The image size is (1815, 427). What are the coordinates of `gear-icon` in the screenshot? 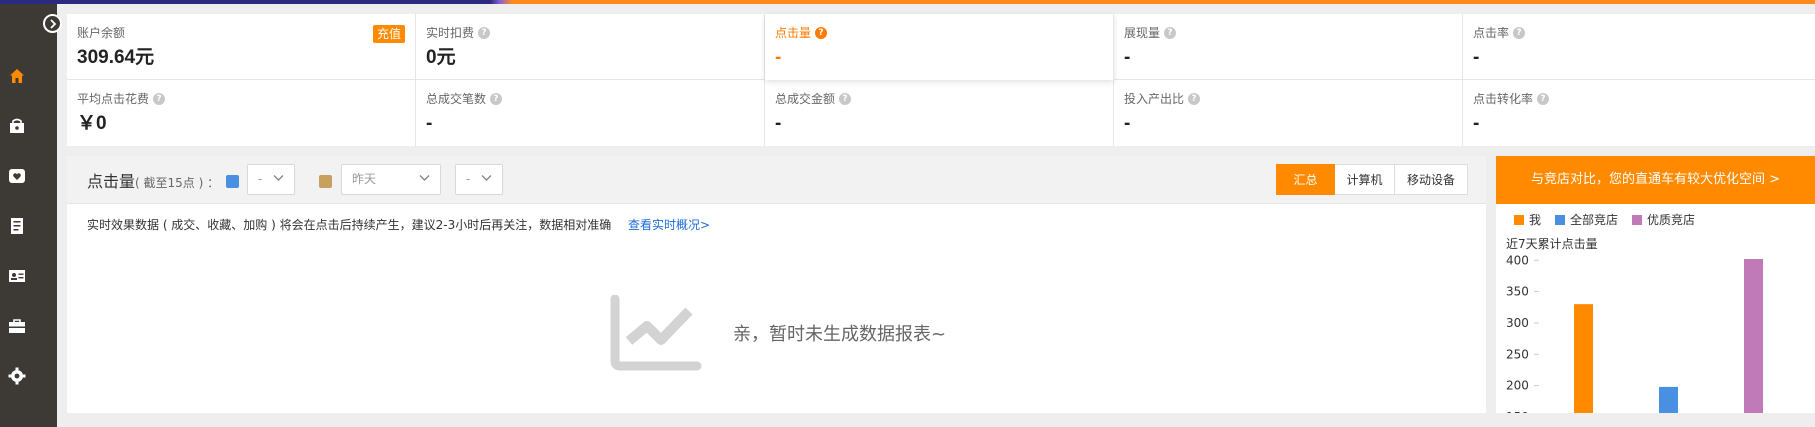 It's located at (17, 376).